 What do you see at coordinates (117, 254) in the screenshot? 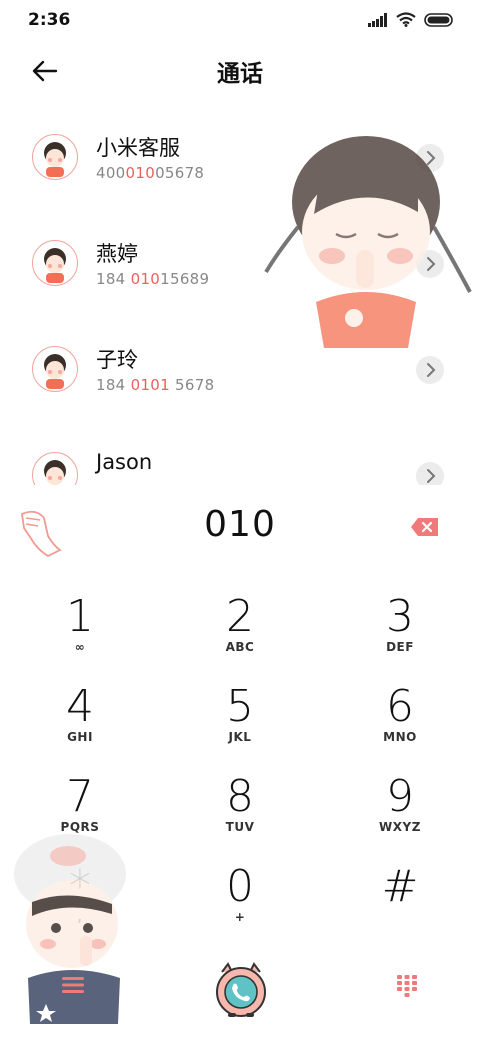
I see `contact-name: 燕婷` at bounding box center [117, 254].